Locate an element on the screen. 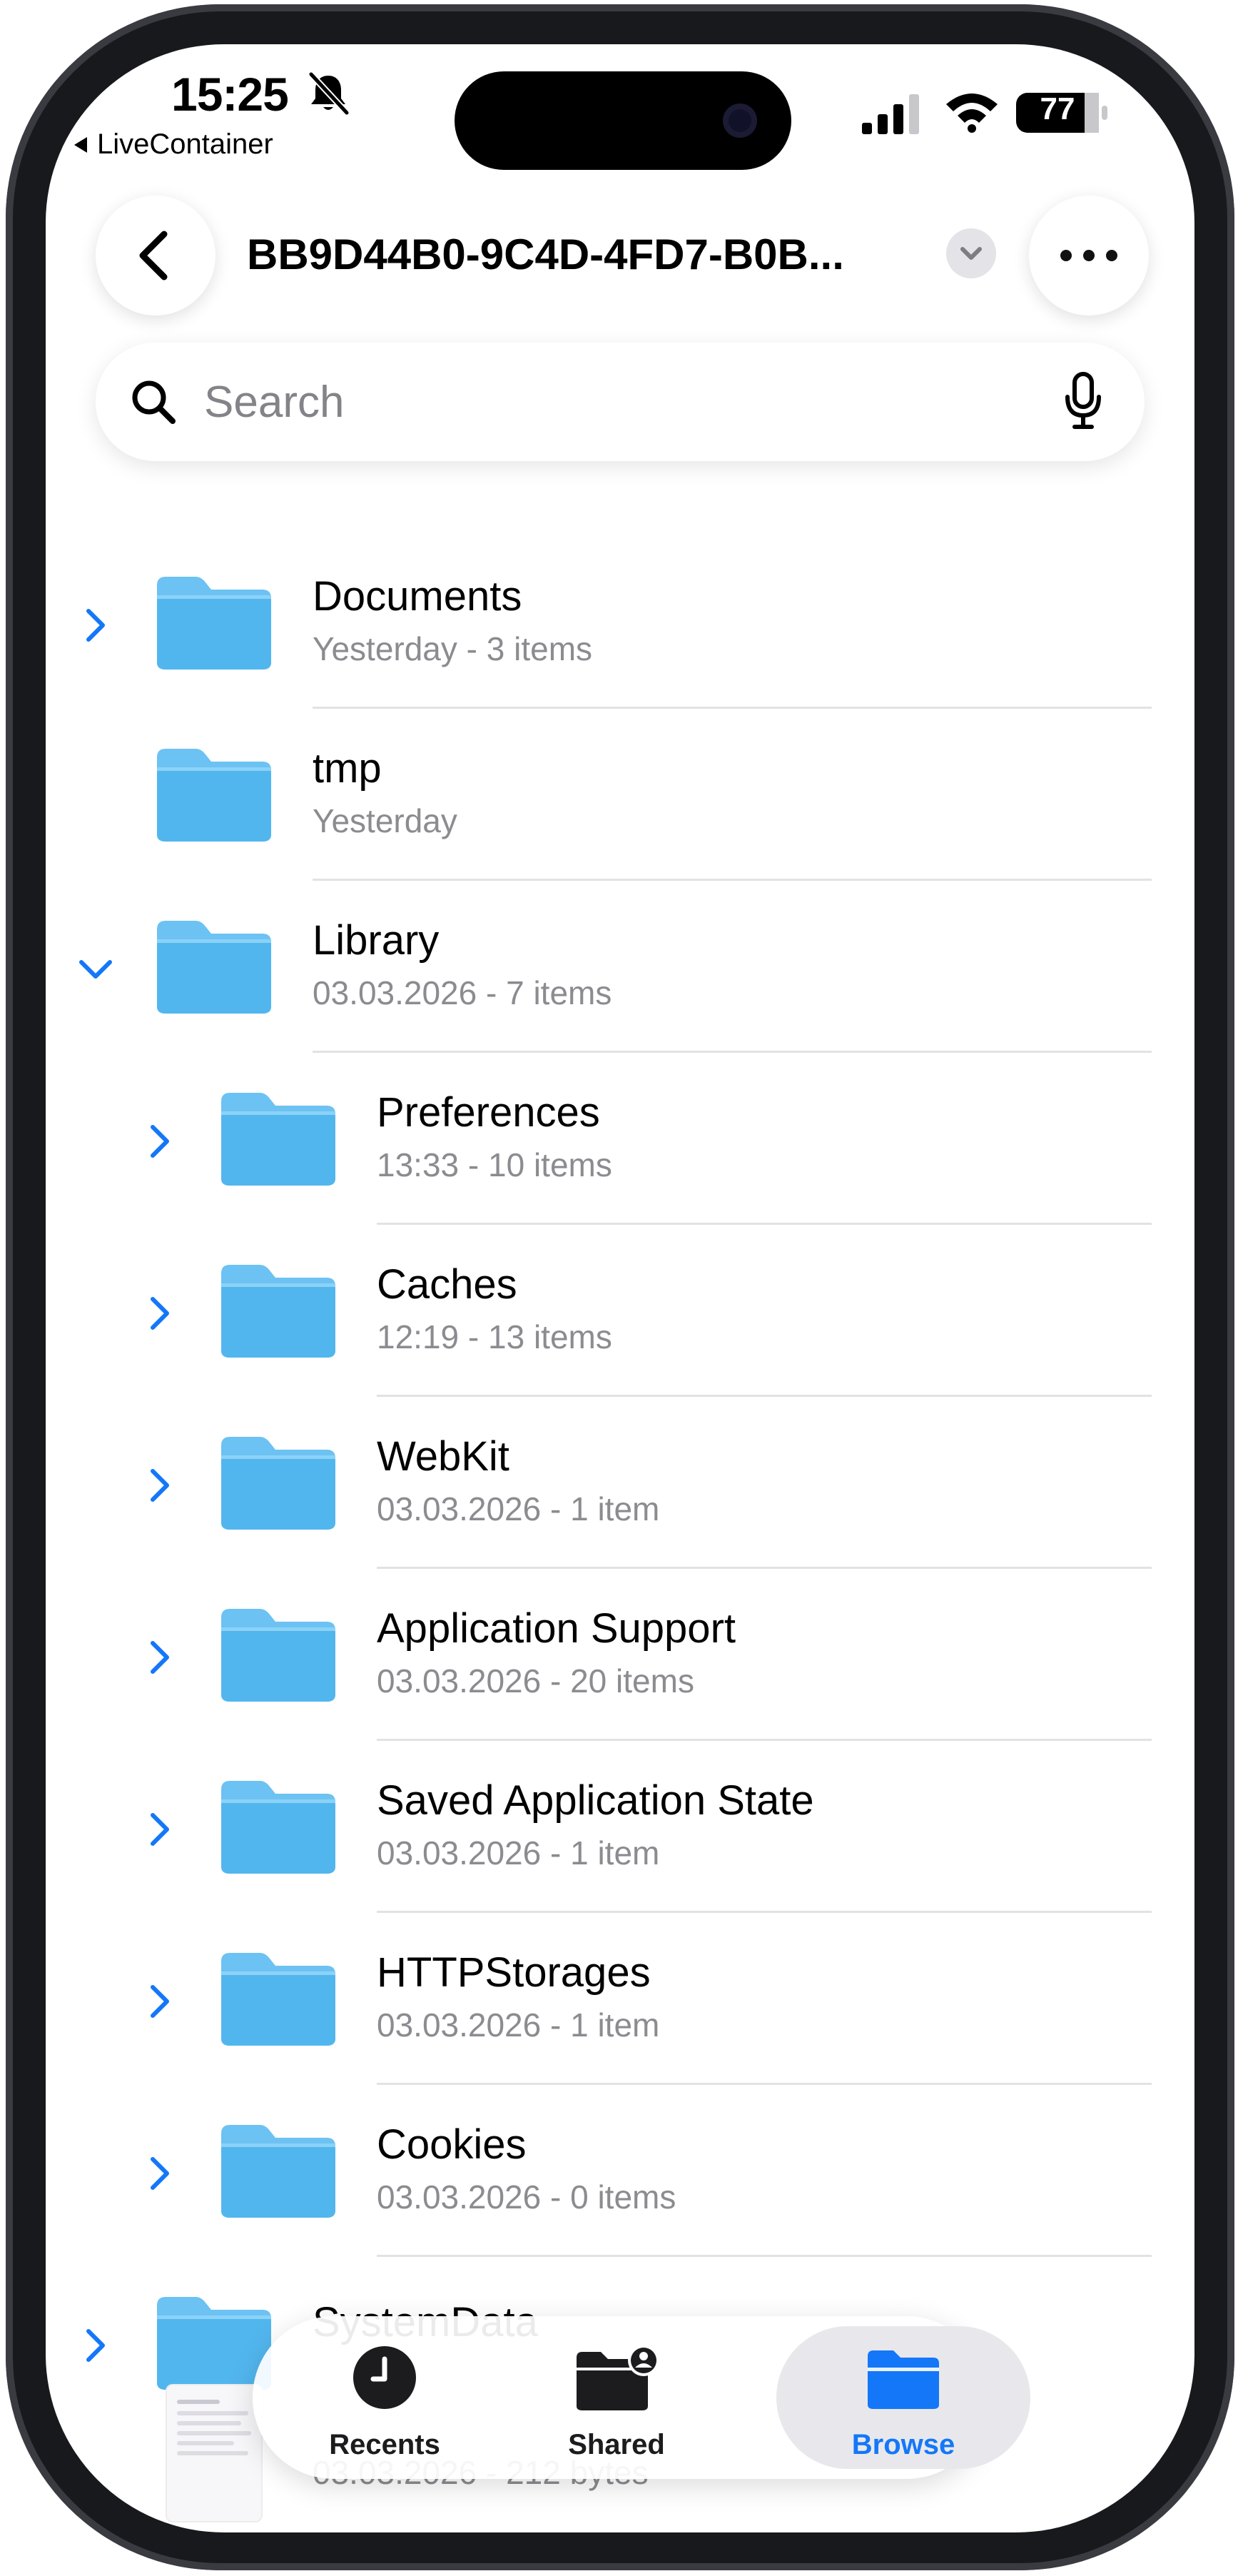 This screenshot has height=2576, width=1243. tab-shared: Shared is located at coordinates (616, 2397).